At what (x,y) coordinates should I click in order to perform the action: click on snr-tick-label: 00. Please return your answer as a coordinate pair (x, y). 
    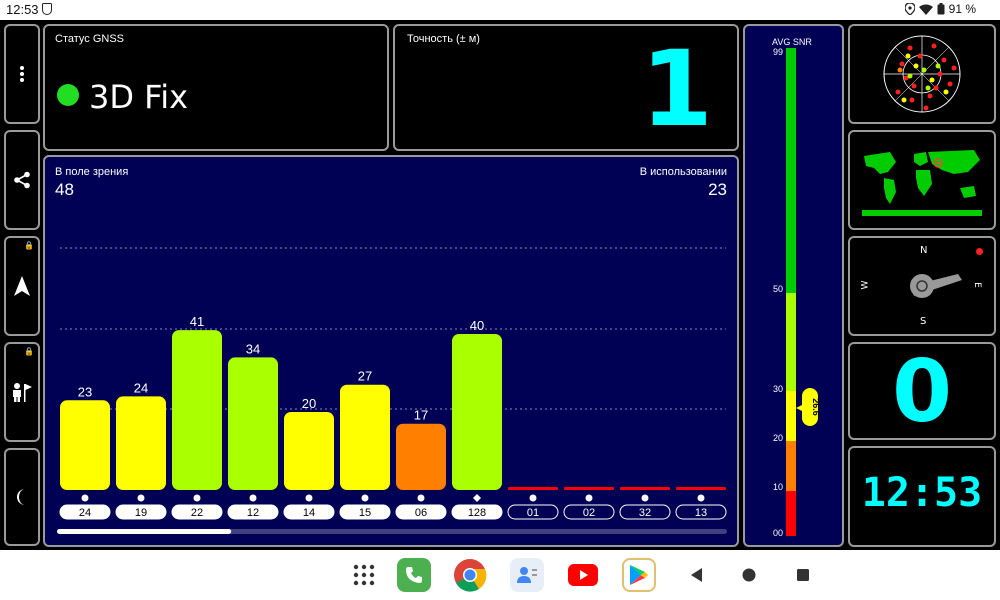
    Looking at the image, I should click on (778, 533).